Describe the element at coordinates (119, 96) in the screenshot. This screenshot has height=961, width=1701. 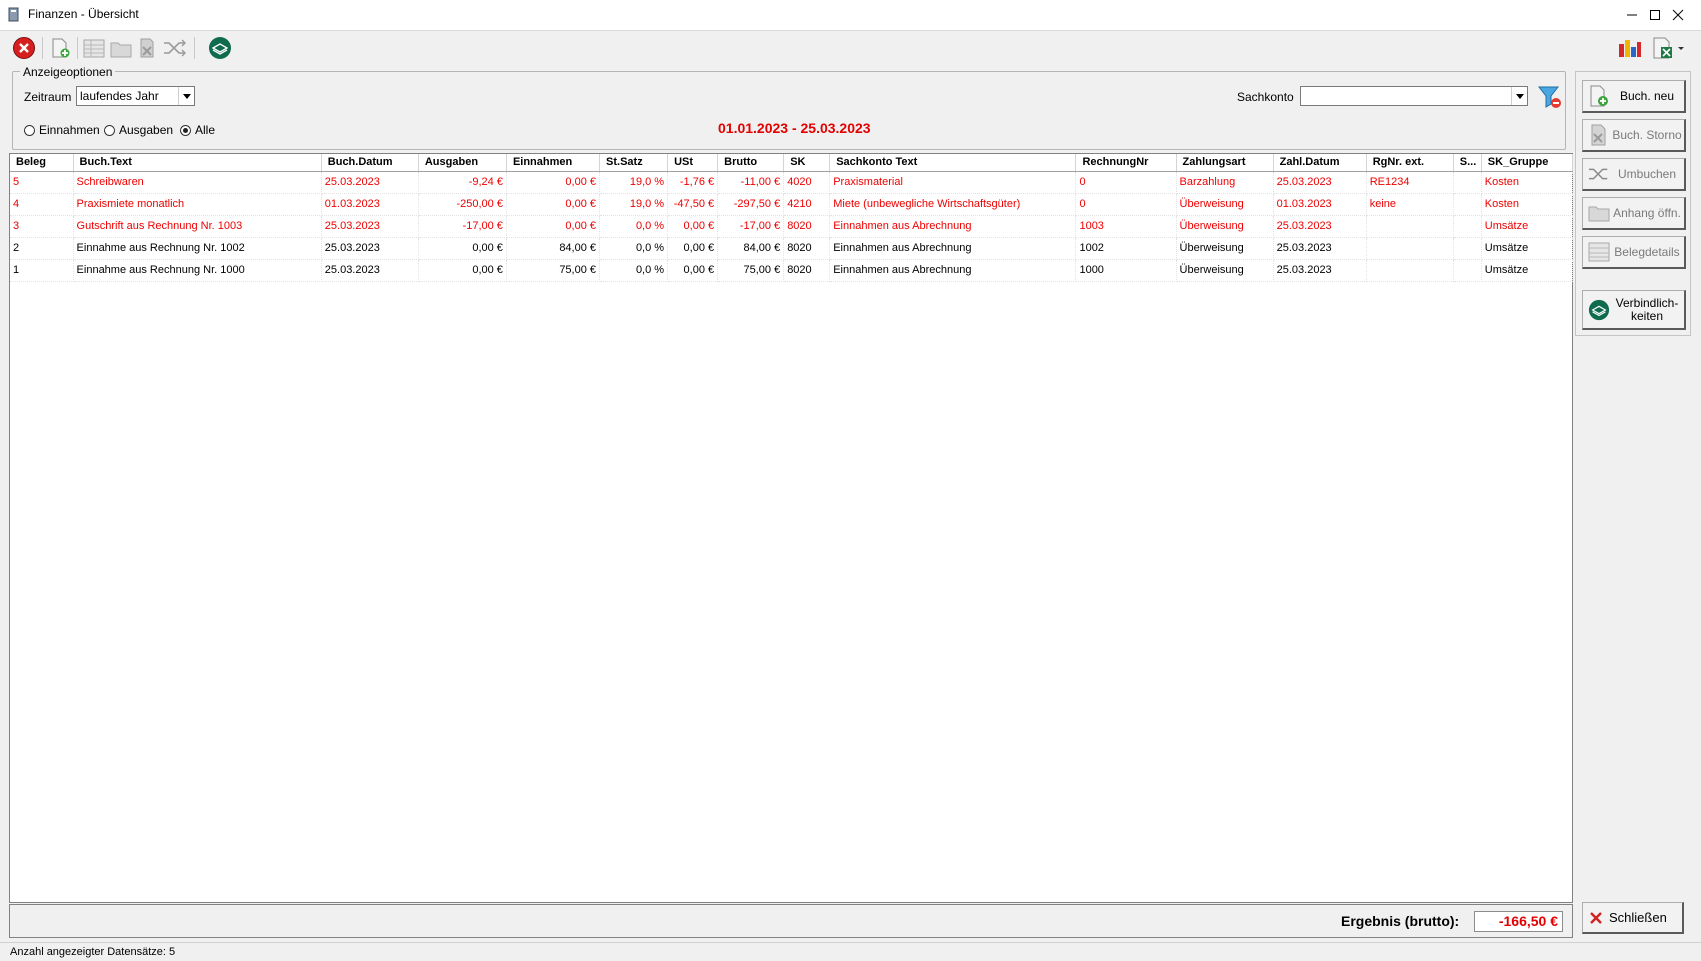
I see `zeitraum-value: laufendes Jahr` at that location.